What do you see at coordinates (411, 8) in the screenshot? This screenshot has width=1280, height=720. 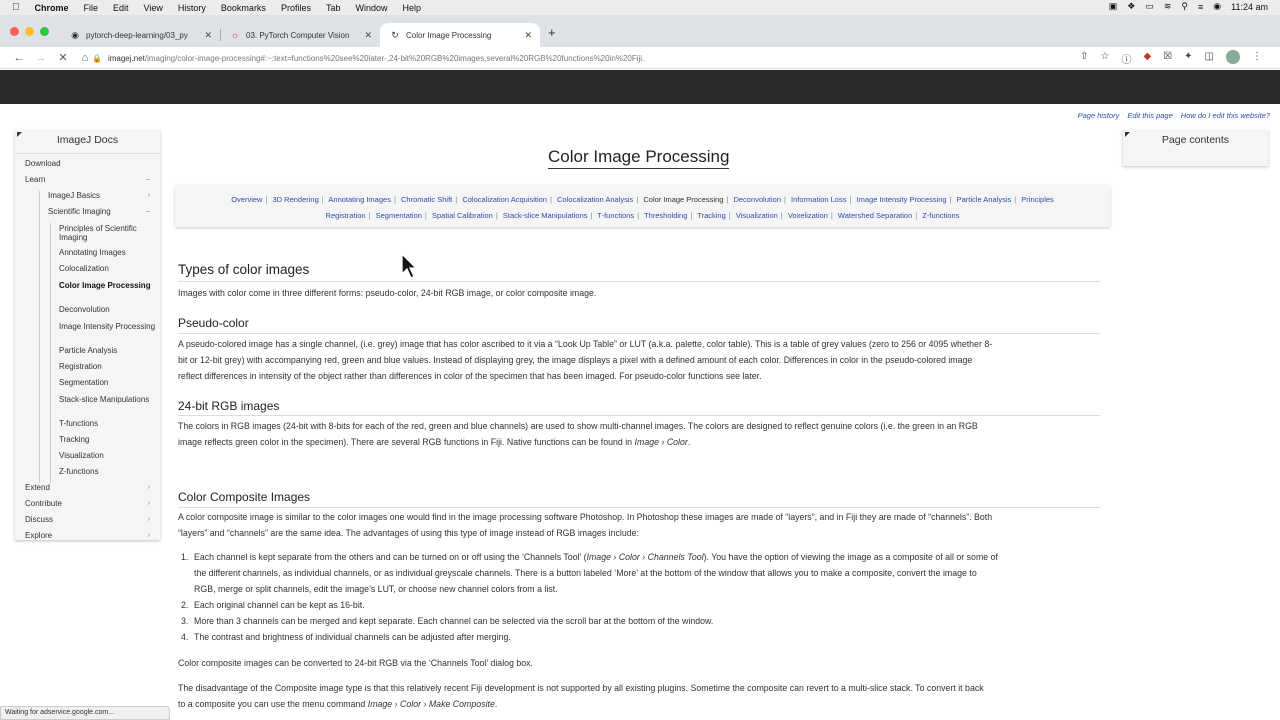 I see `menu-help: Help` at bounding box center [411, 8].